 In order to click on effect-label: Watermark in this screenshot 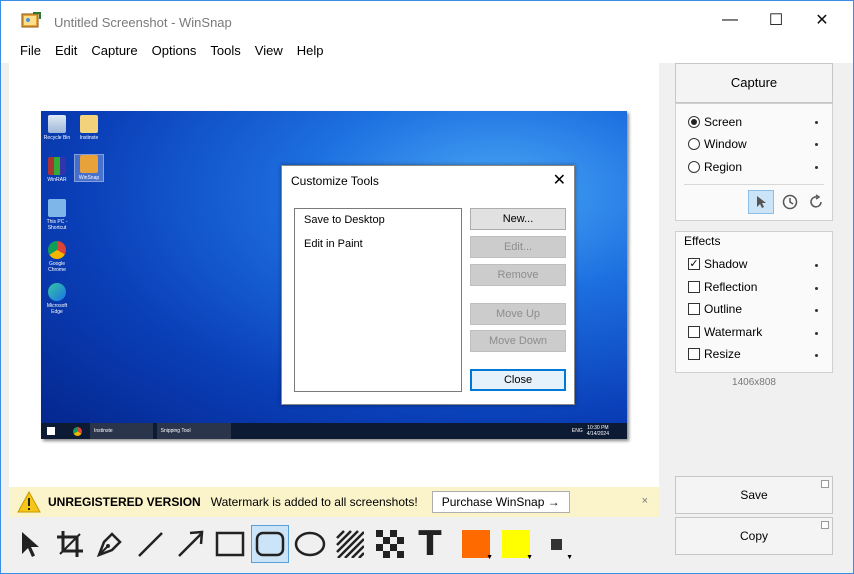, I will do `click(733, 332)`.